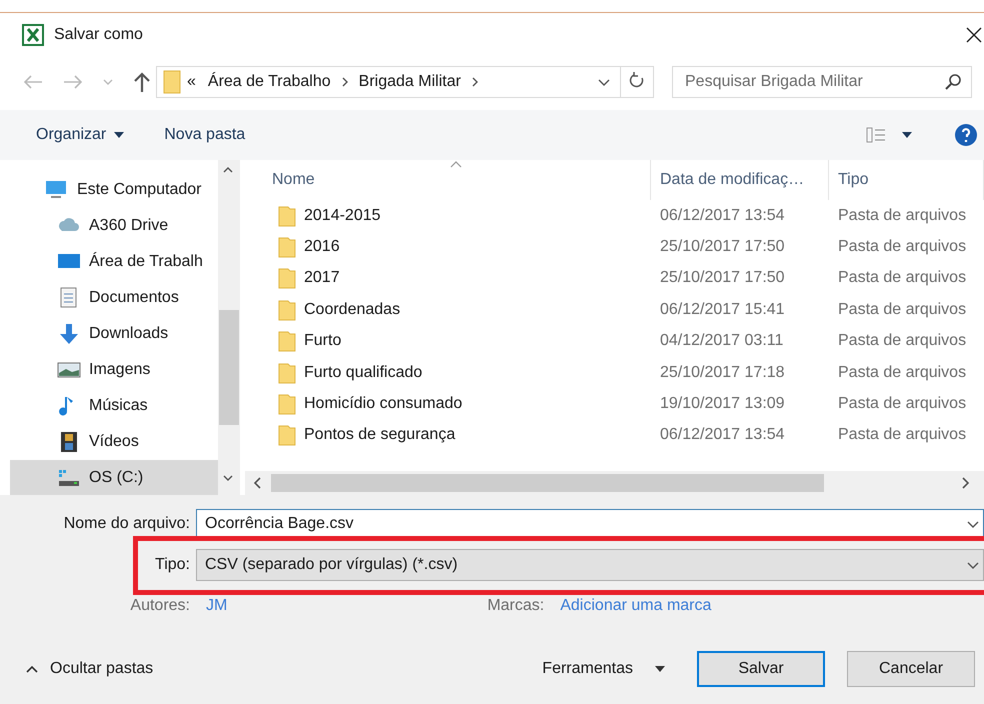 This screenshot has height=704, width=984. I want to click on tags-label: Marcas:, so click(515, 606).